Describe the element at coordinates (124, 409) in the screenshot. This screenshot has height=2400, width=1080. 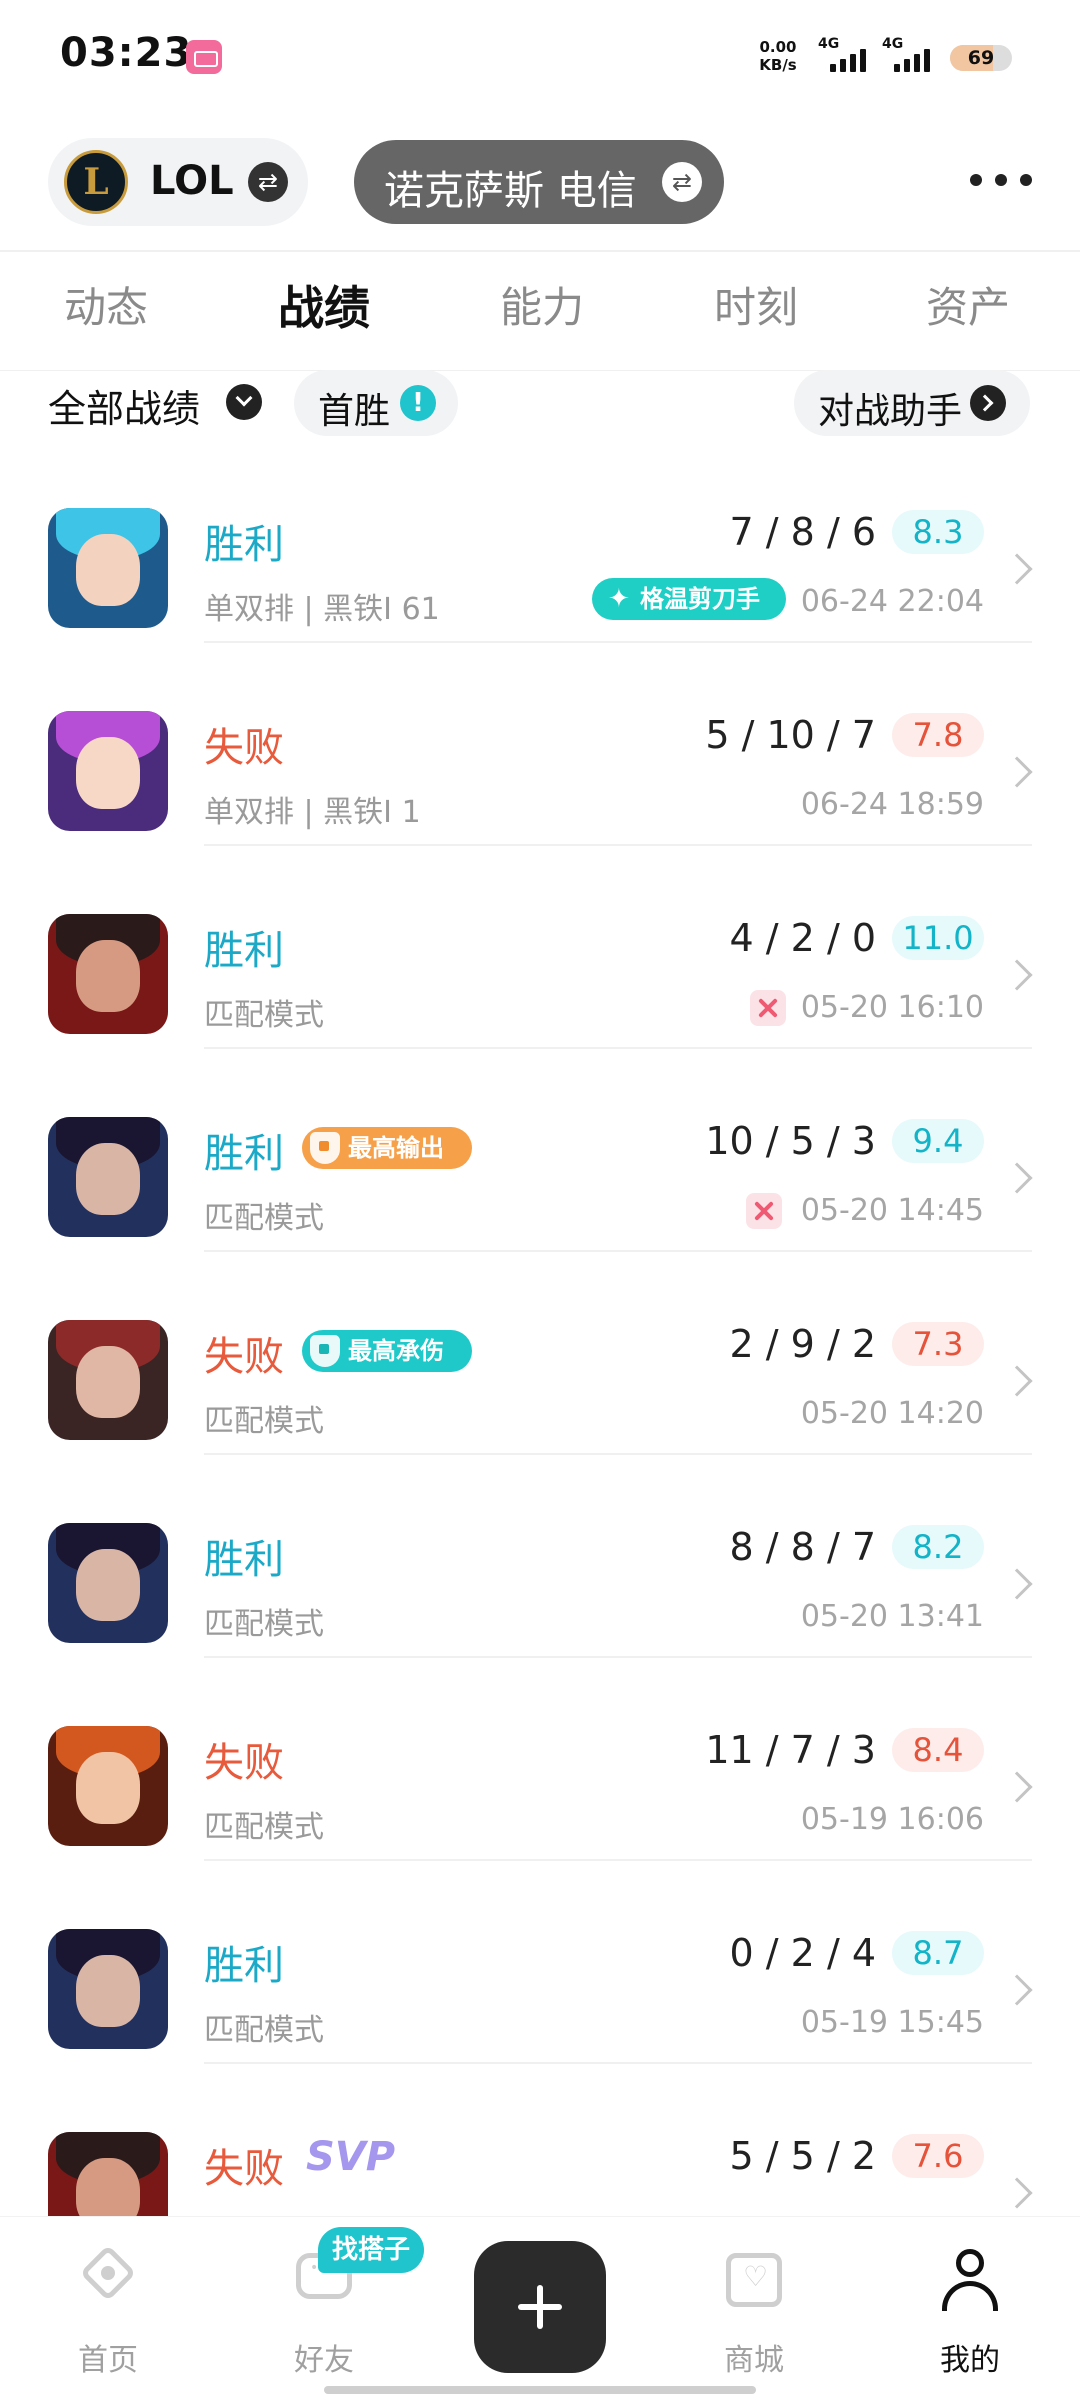
I see `all-records-label: 全部战绩` at that location.